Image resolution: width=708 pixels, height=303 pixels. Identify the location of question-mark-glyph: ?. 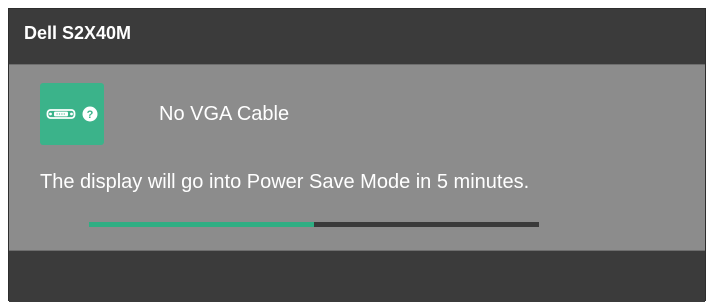
(90, 115).